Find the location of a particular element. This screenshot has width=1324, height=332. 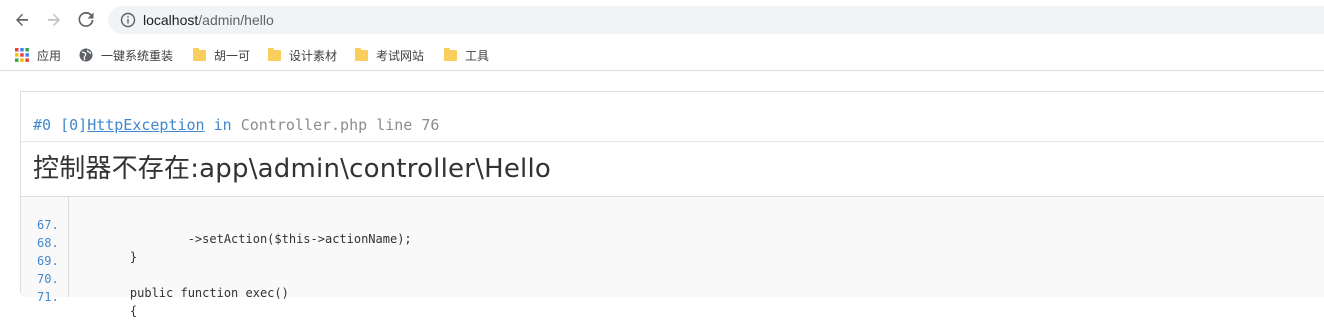

url-path: /admin/hello is located at coordinates (236, 20).